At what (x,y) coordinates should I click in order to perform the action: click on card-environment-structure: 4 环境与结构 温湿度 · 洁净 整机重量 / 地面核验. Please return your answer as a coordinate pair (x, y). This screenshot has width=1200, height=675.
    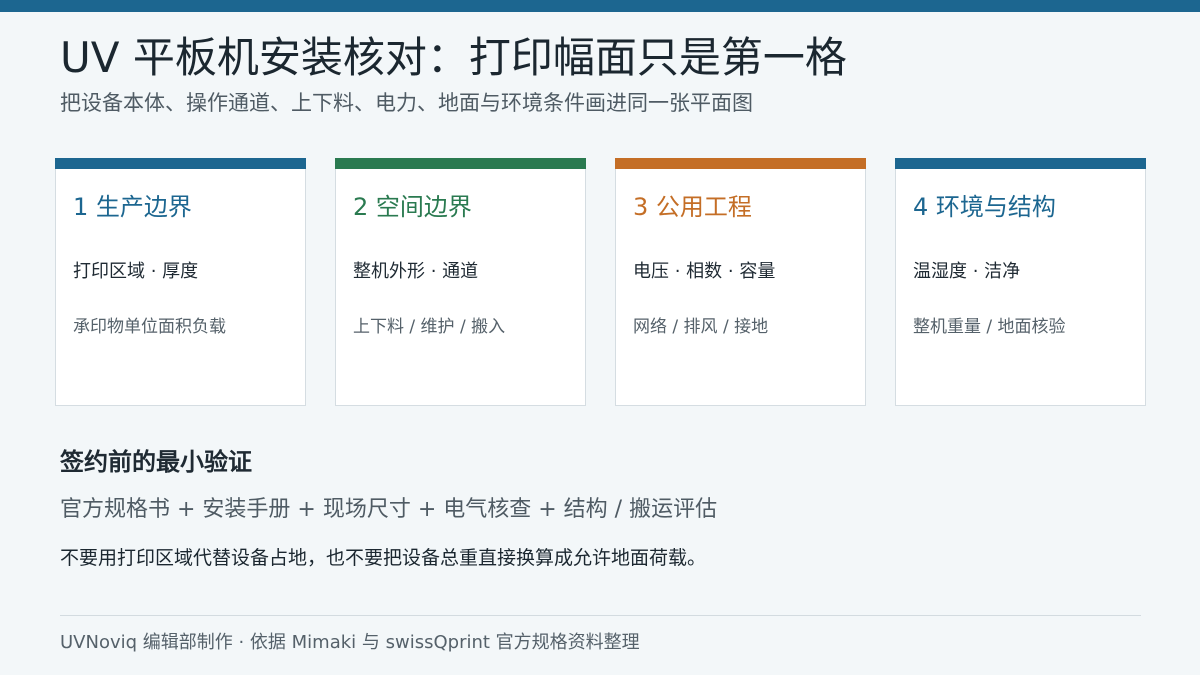
    Looking at the image, I should click on (1020, 282).